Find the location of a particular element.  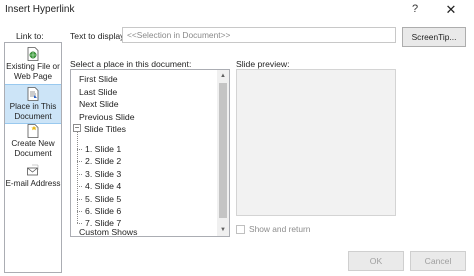

scroll-down-icon: ▼ is located at coordinates (223, 230).